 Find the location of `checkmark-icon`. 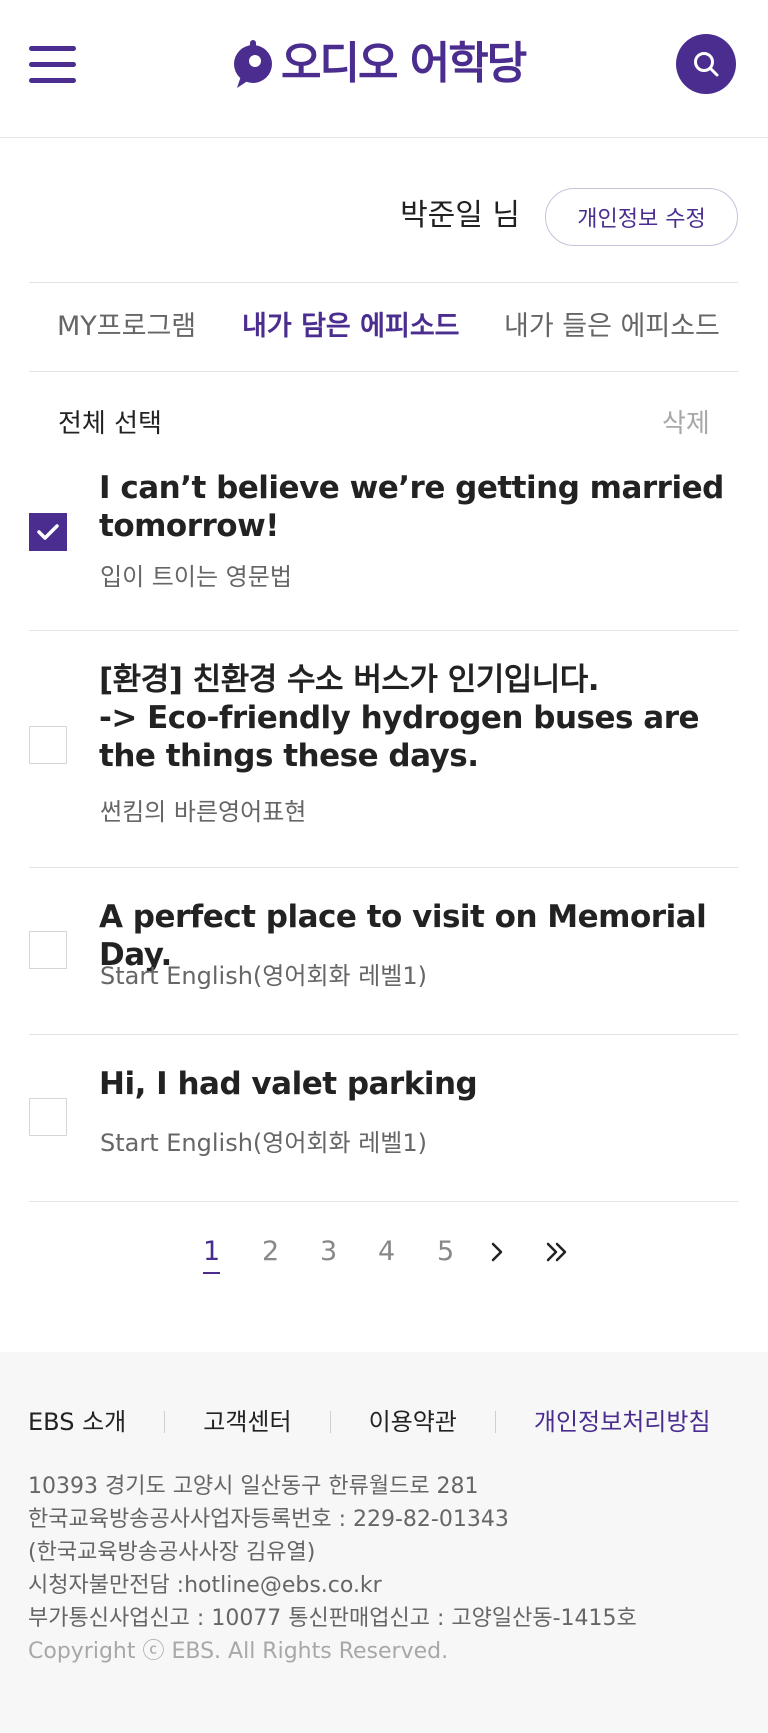

checkmark-icon is located at coordinates (48, 532).